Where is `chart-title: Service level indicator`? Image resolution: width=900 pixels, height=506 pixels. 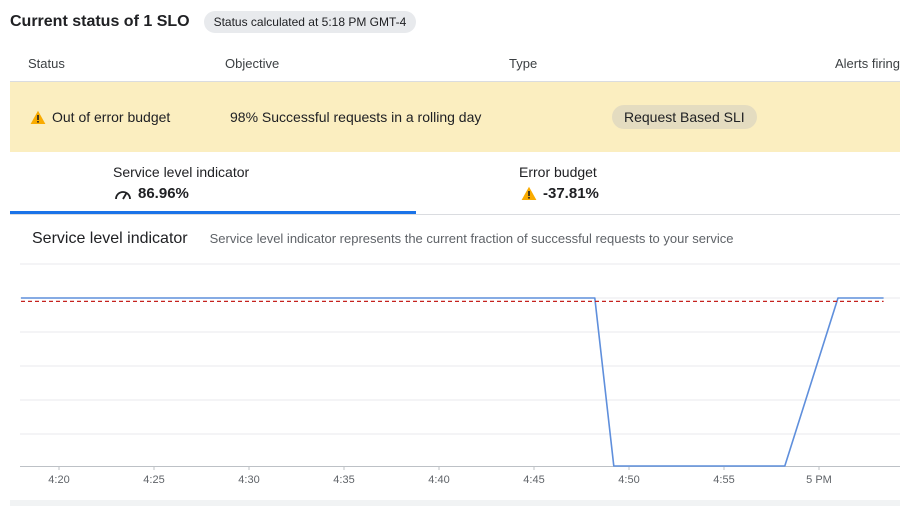 chart-title: Service level indicator is located at coordinates (110, 238).